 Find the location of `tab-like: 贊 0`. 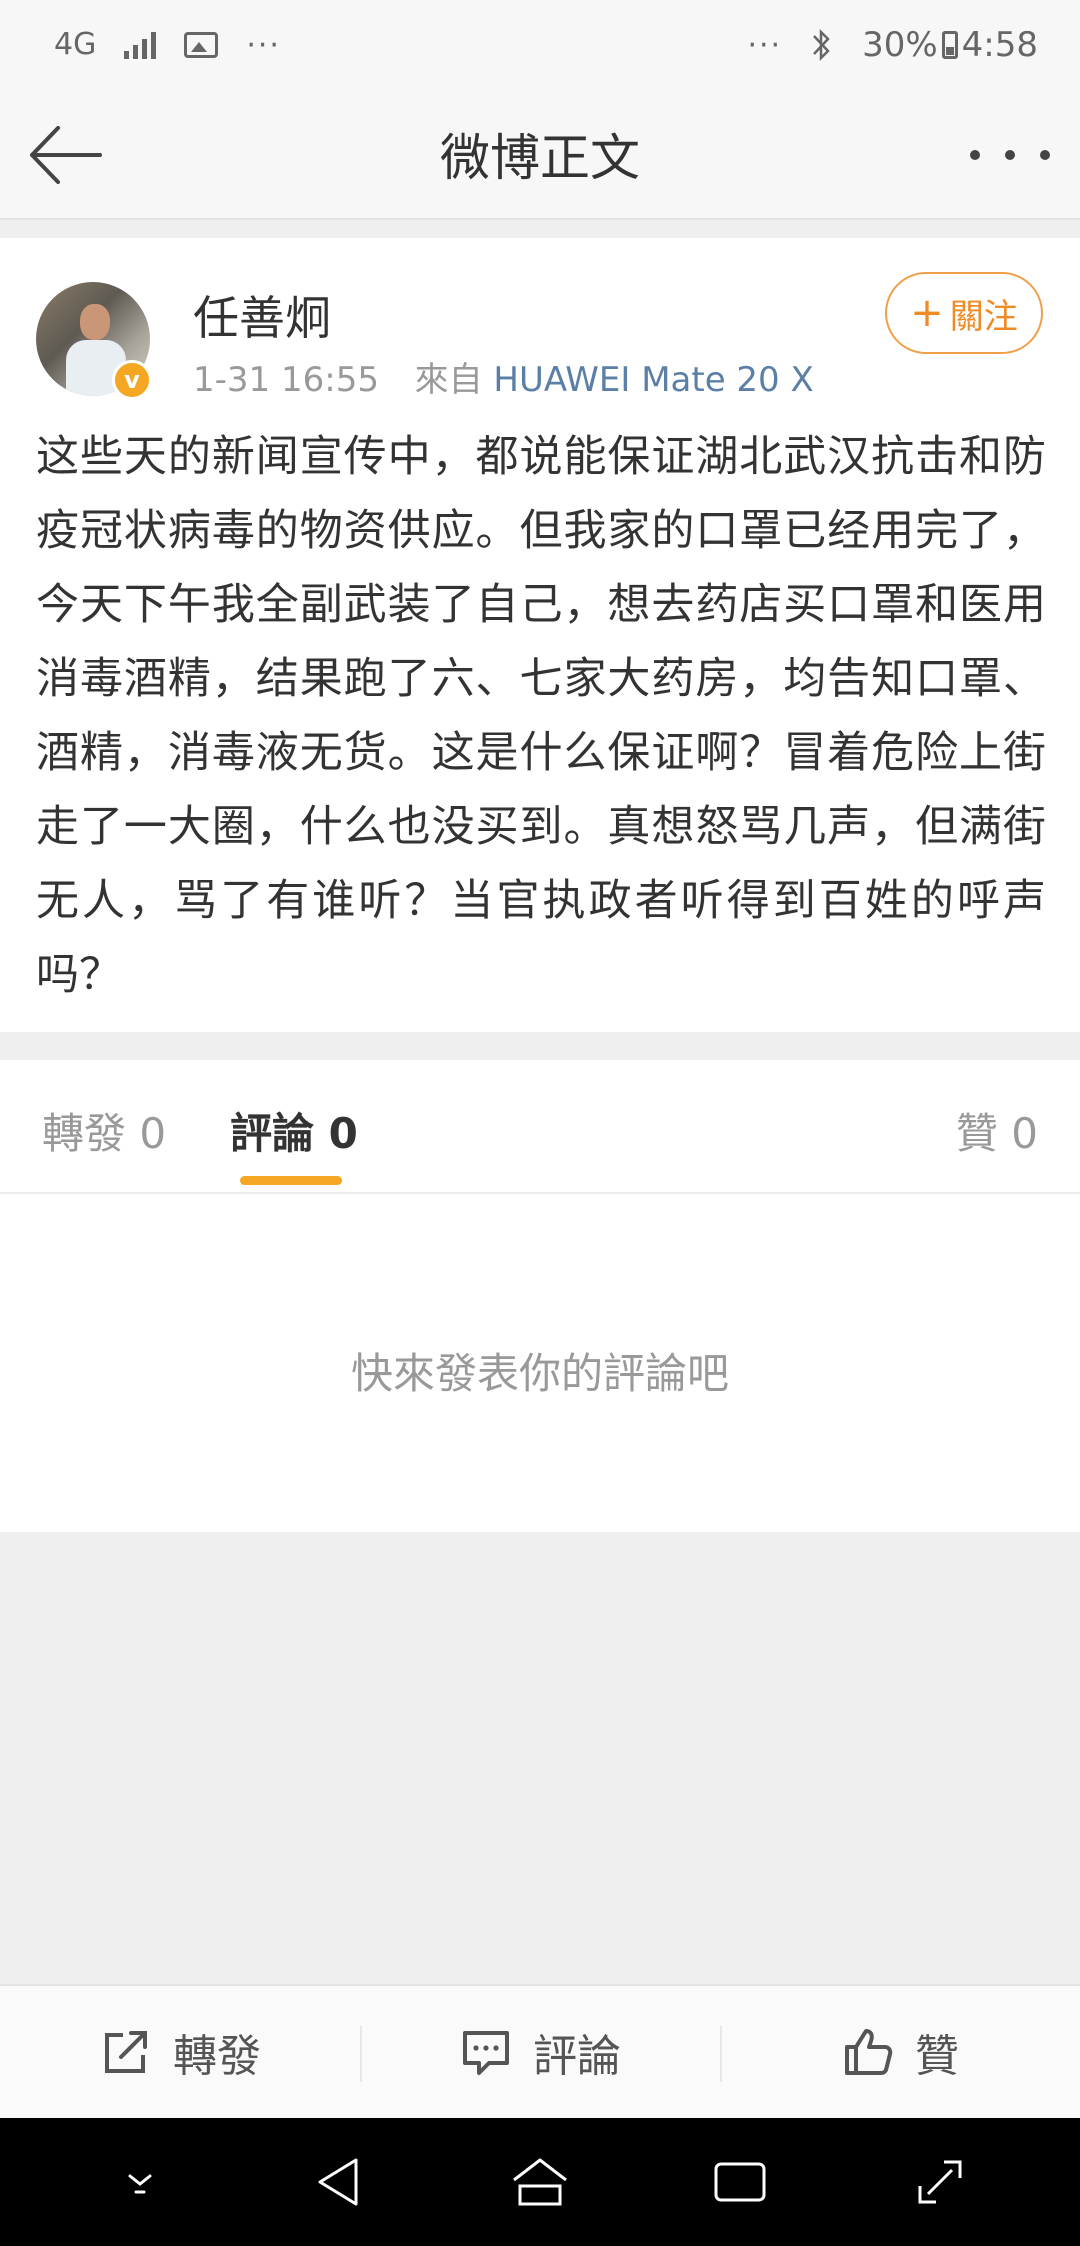

tab-like: 贊 0 is located at coordinates (997, 1130).